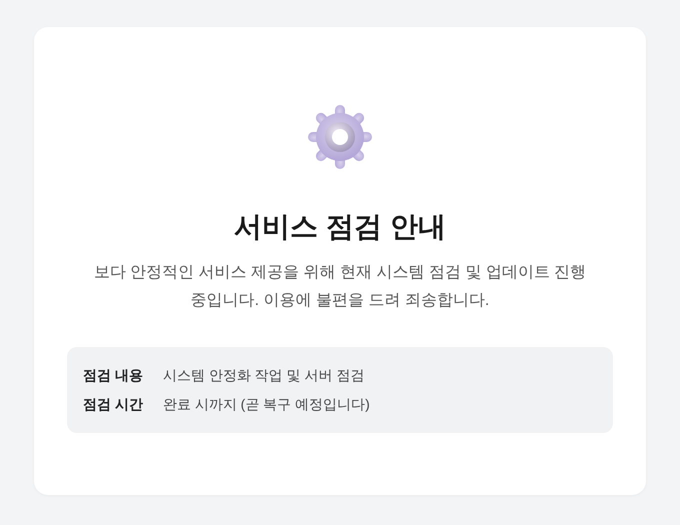 This screenshot has width=680, height=525. What do you see at coordinates (113, 404) in the screenshot?
I see `detail-label: 점검 시간` at bounding box center [113, 404].